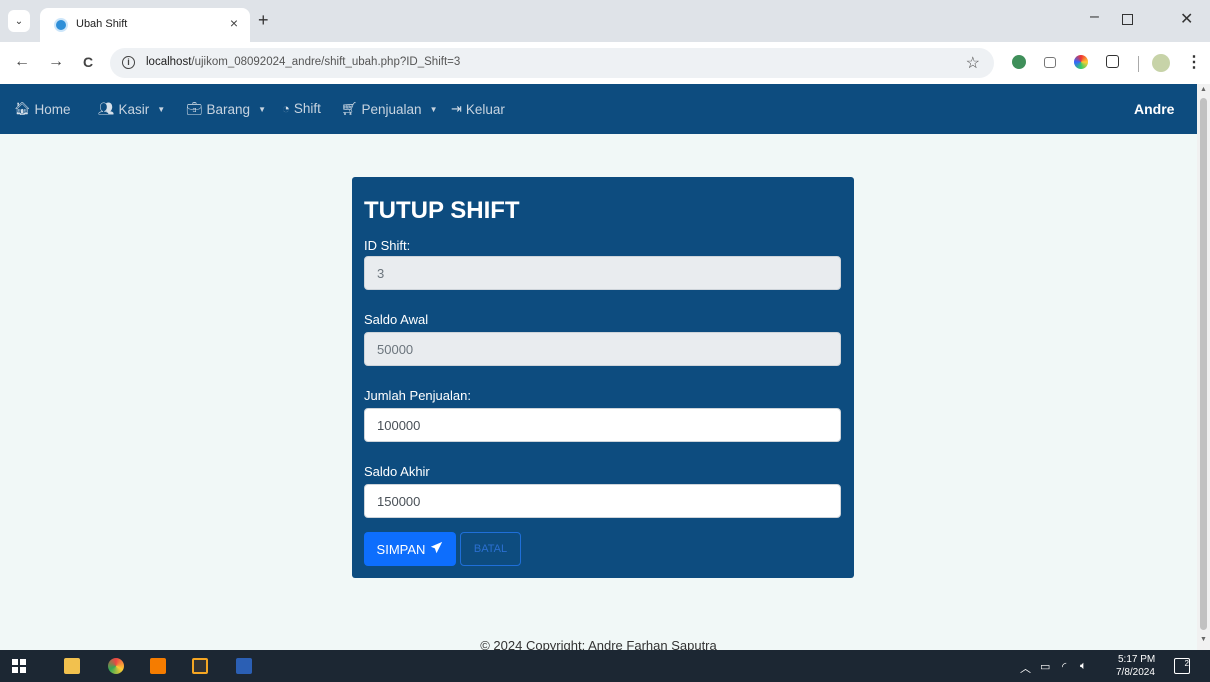 This screenshot has width=1210, height=682. I want to click on nav-penjualan: 🛒︎ Penjualan ▼, so click(389, 109).